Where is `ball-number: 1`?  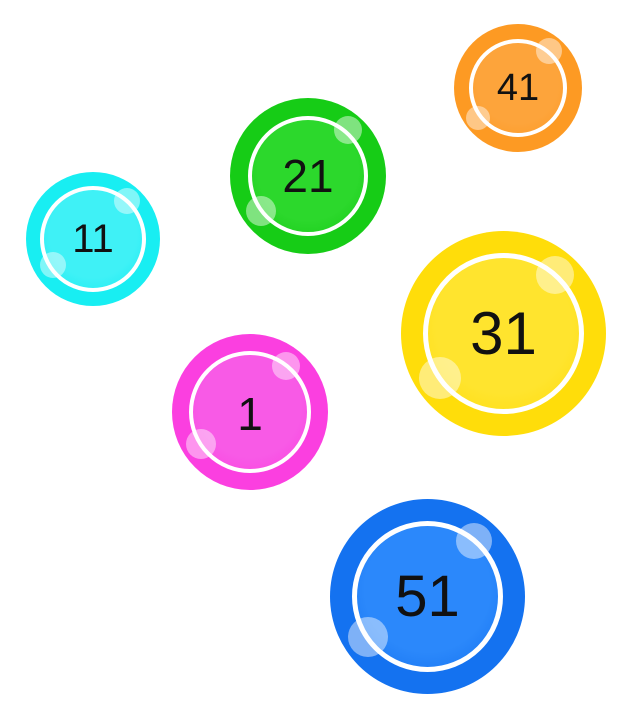 ball-number: 1 is located at coordinates (250, 414).